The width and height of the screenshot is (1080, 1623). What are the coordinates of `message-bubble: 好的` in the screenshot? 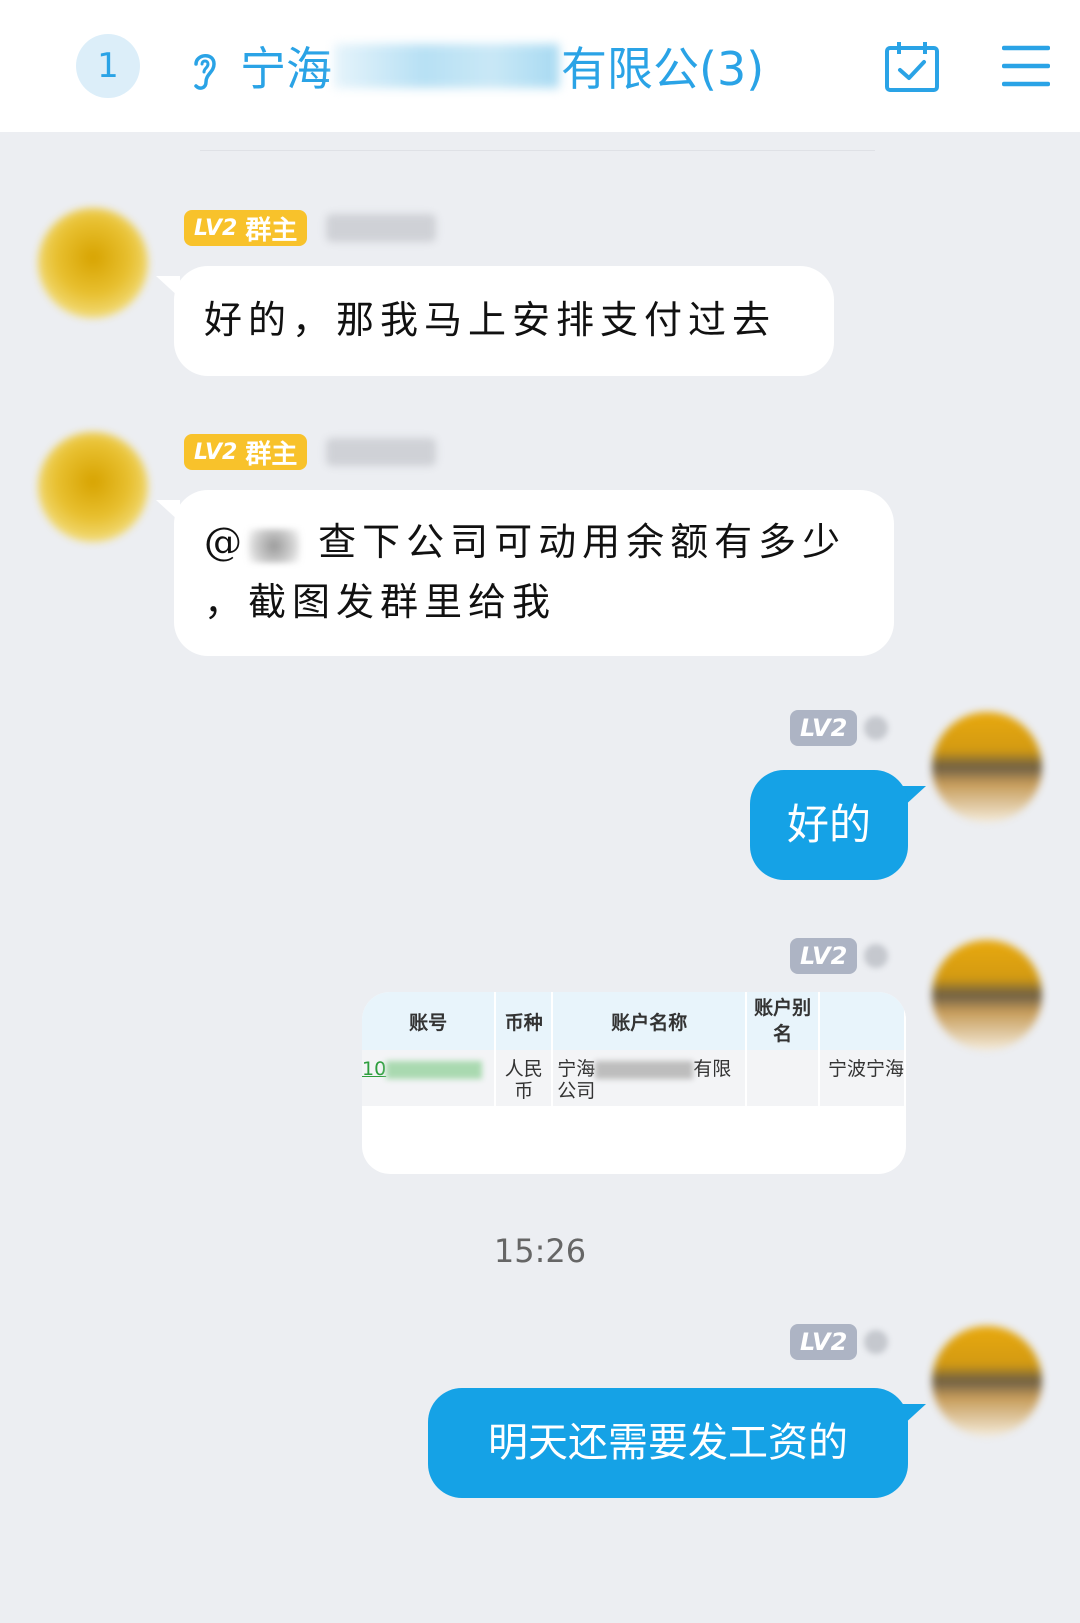 It's located at (829, 825).